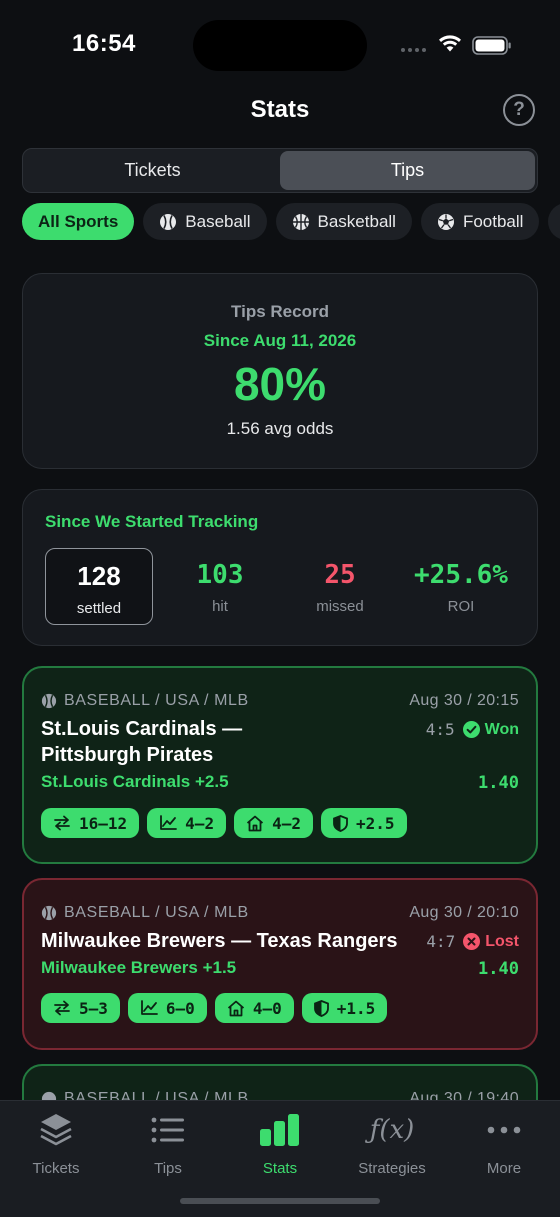 The image size is (560, 1217). Describe the element at coordinates (493, 221) in the screenshot. I see `chip-label: Football` at that location.